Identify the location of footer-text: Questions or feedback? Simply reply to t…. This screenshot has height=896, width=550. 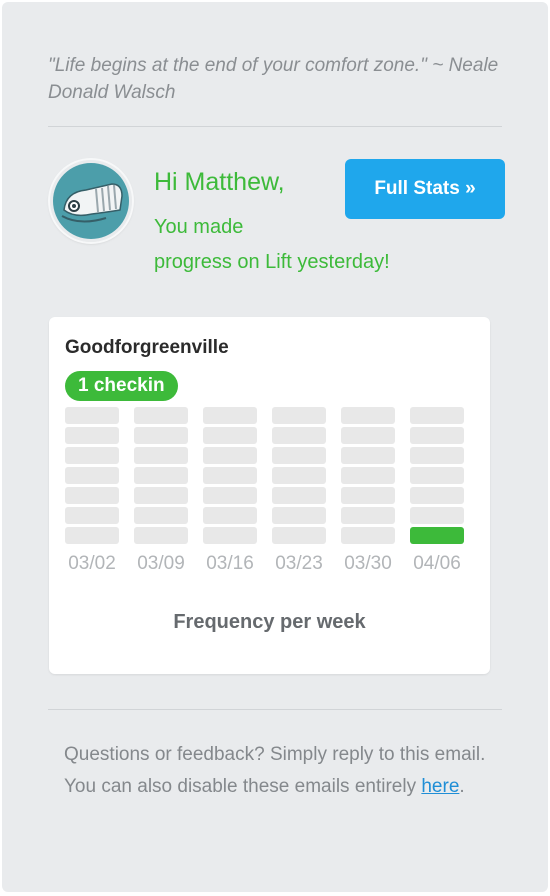
(279, 771).